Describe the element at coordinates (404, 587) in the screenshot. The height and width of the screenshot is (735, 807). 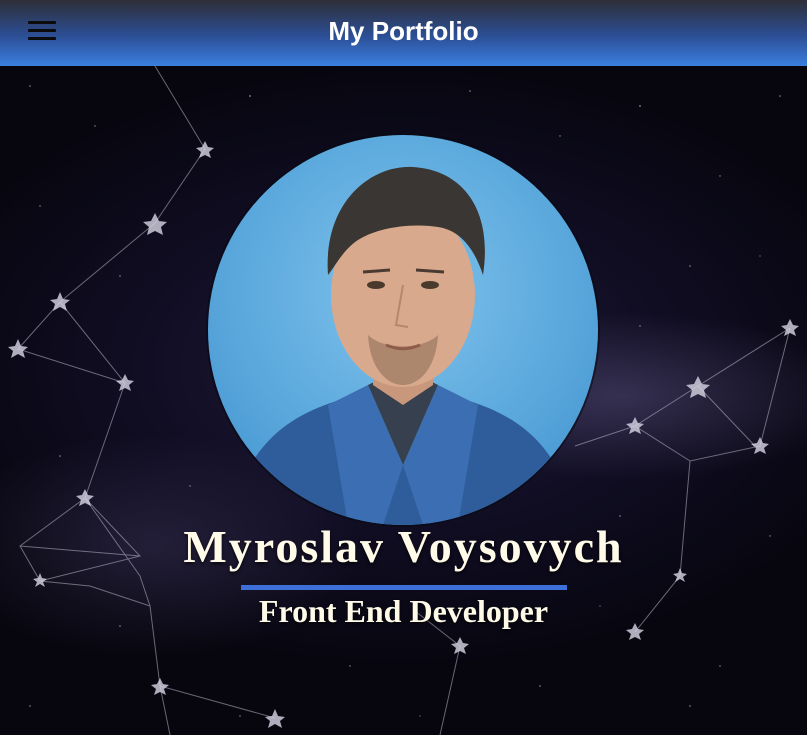
I see `name-underline` at that location.